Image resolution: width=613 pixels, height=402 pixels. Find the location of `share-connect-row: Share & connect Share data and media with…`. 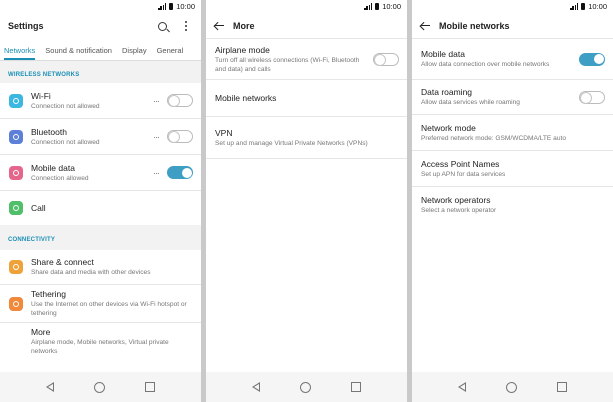

share-connect-row: Share & connect Share data and media with… is located at coordinates (100, 267).